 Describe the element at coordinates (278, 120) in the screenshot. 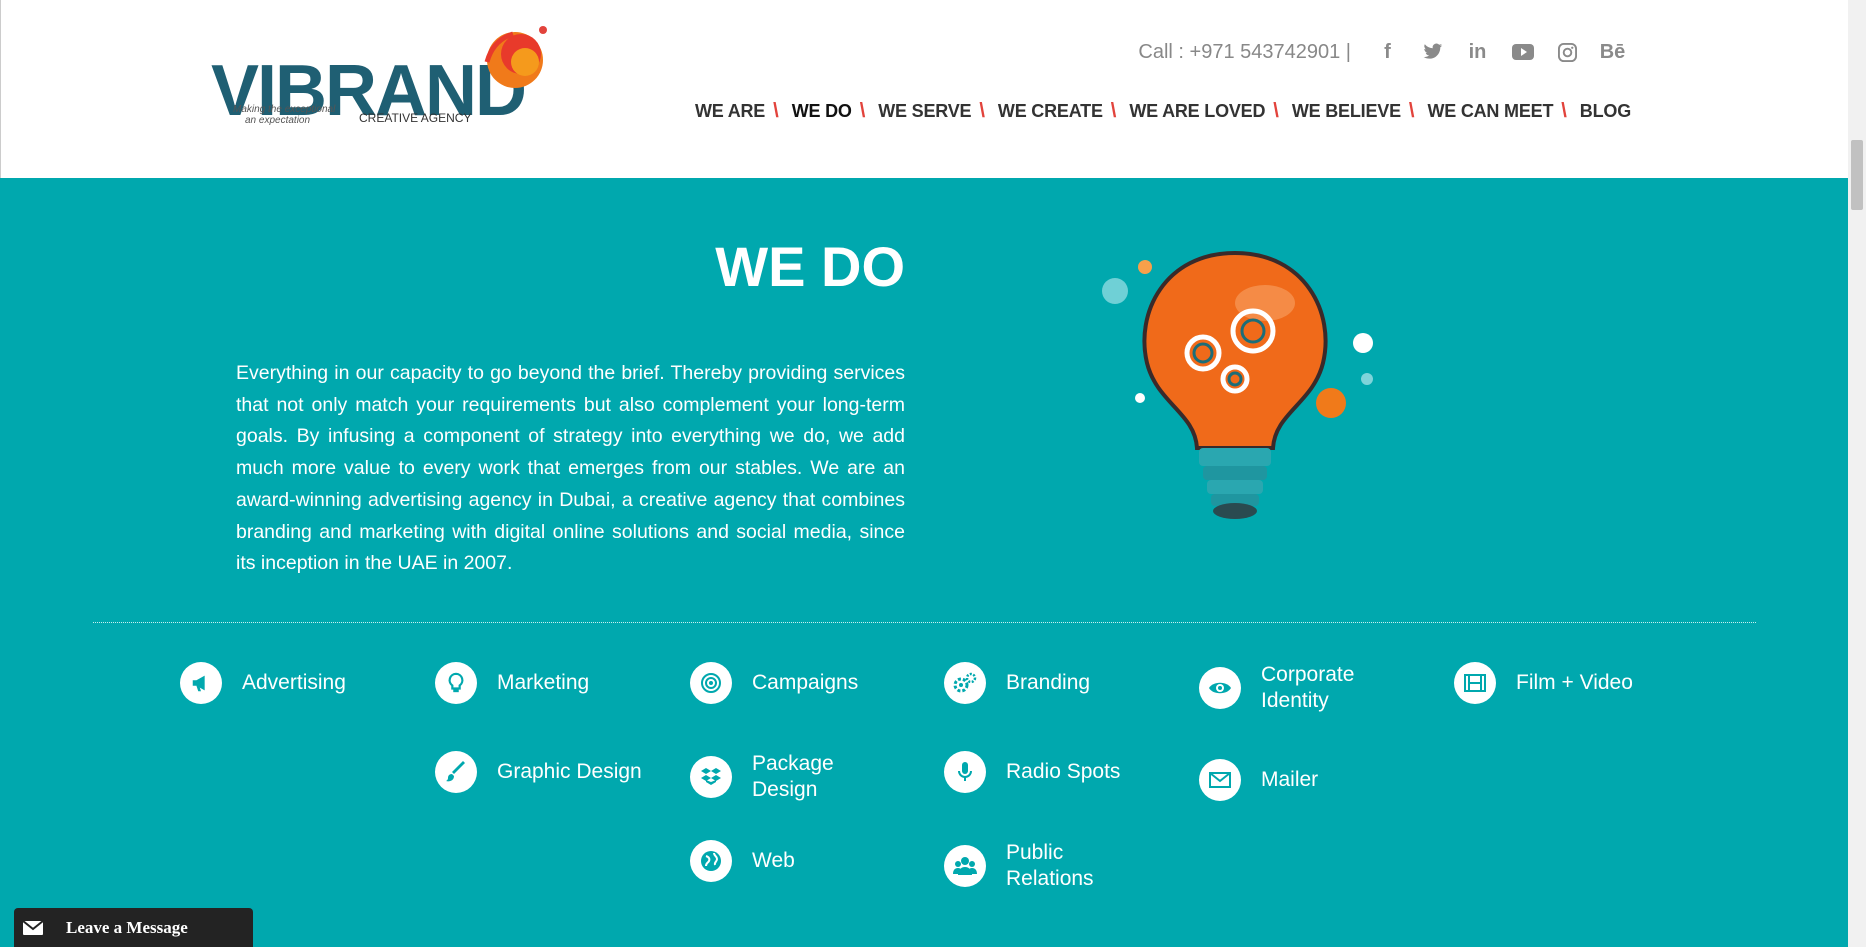

I see `logo-tagline-2: an expectation` at that location.